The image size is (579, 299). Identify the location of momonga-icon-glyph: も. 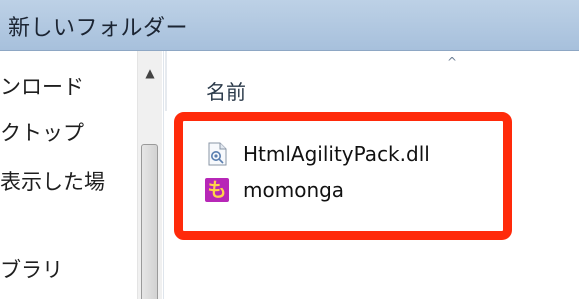
(217, 190).